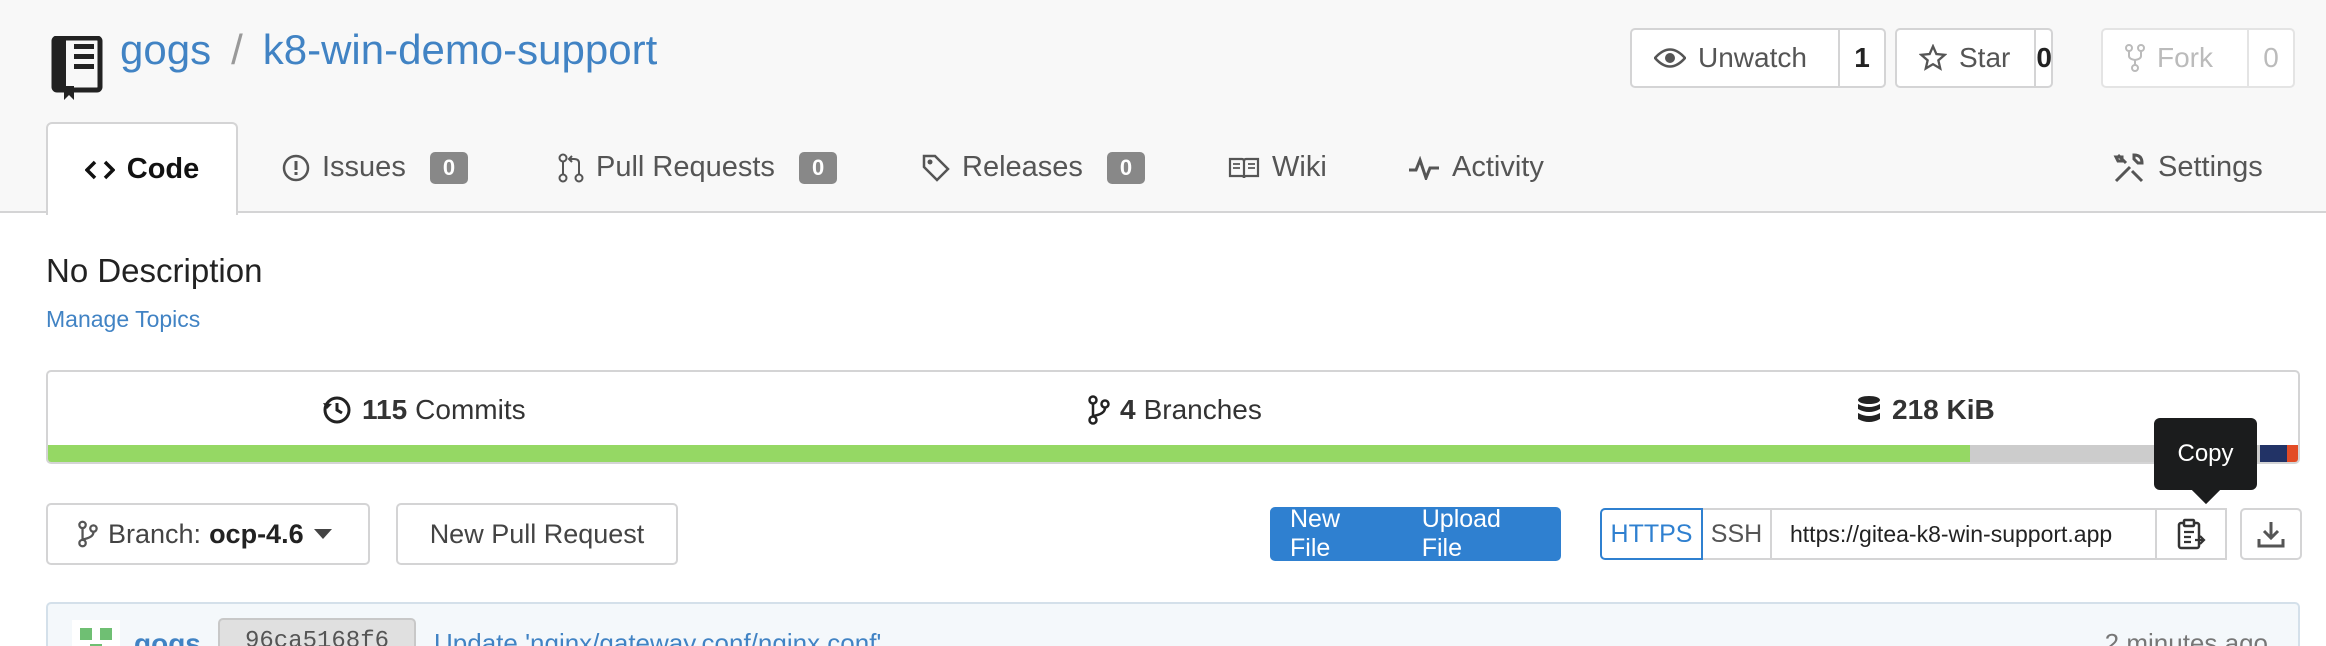  I want to click on clone-https-button: HTTPS, so click(1651, 534).